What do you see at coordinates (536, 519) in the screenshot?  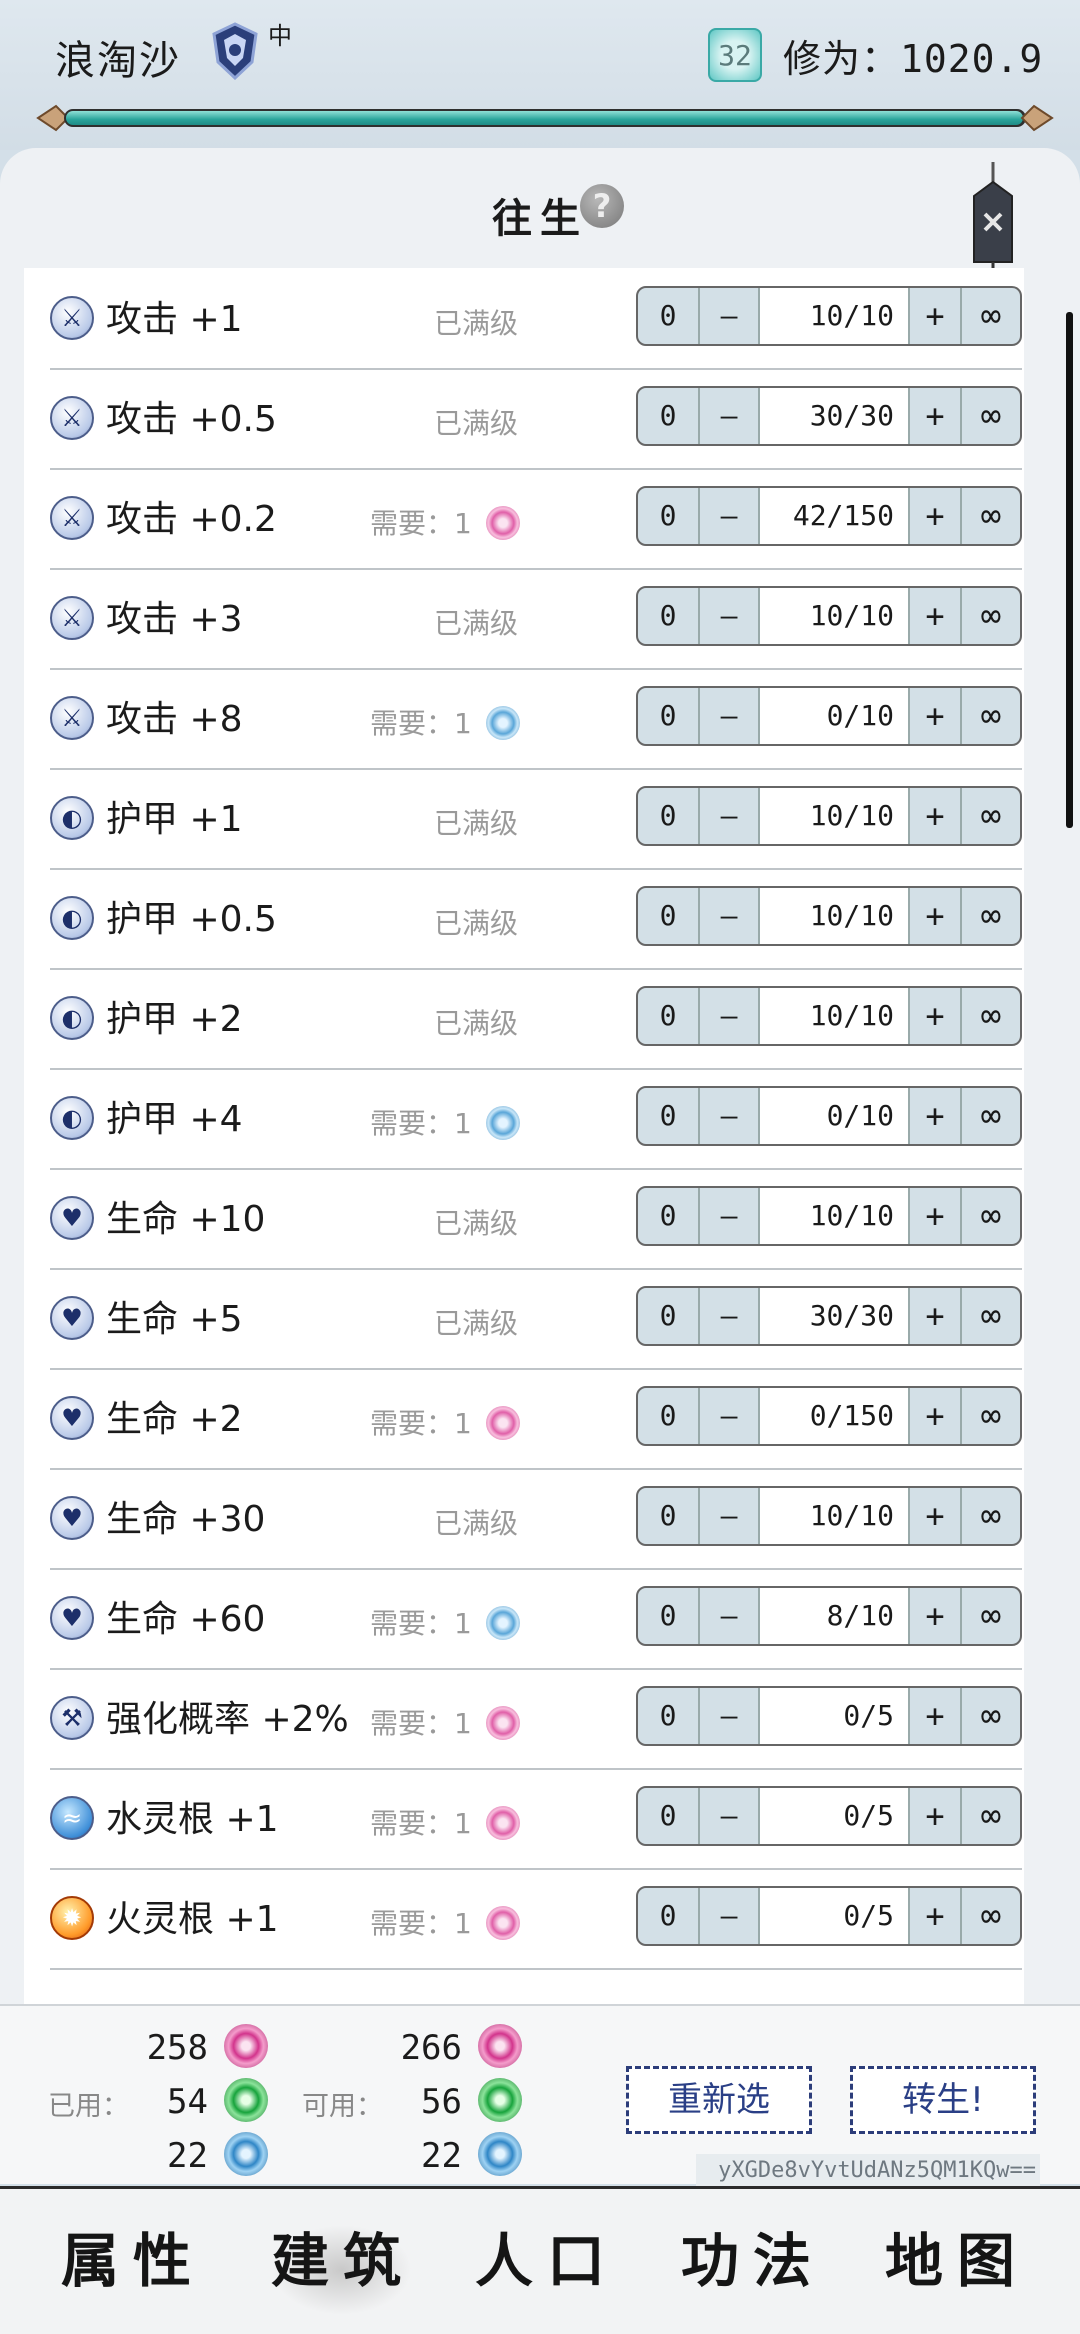 I see `upgrade-row: ⚔ 攻击 +0.2 需要：1 0 – 42/150 + ∞` at bounding box center [536, 519].